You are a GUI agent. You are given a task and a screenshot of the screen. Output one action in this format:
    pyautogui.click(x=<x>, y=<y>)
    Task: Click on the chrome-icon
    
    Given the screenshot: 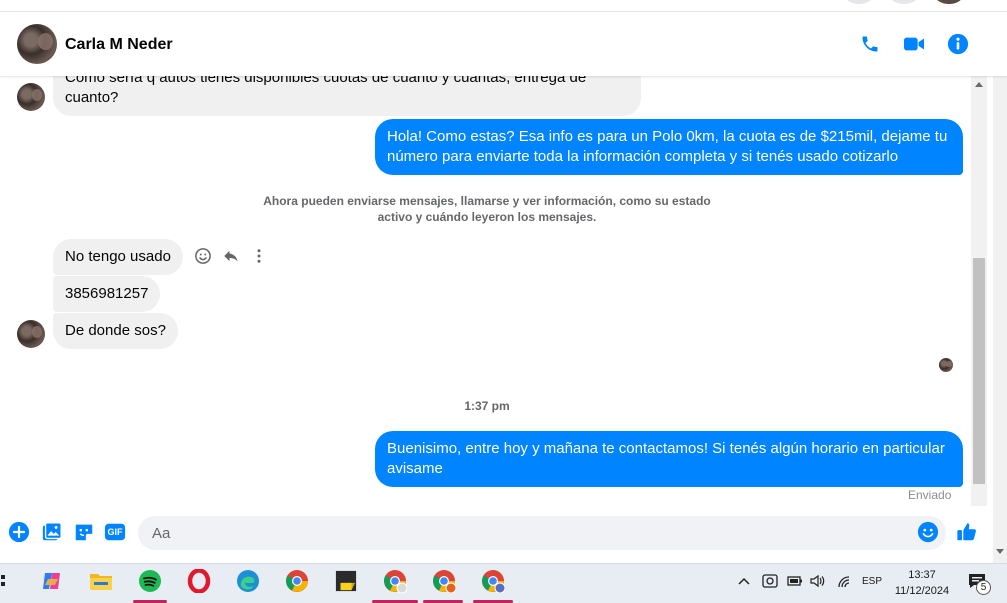 What is the action you would take?
    pyautogui.click(x=297, y=581)
    